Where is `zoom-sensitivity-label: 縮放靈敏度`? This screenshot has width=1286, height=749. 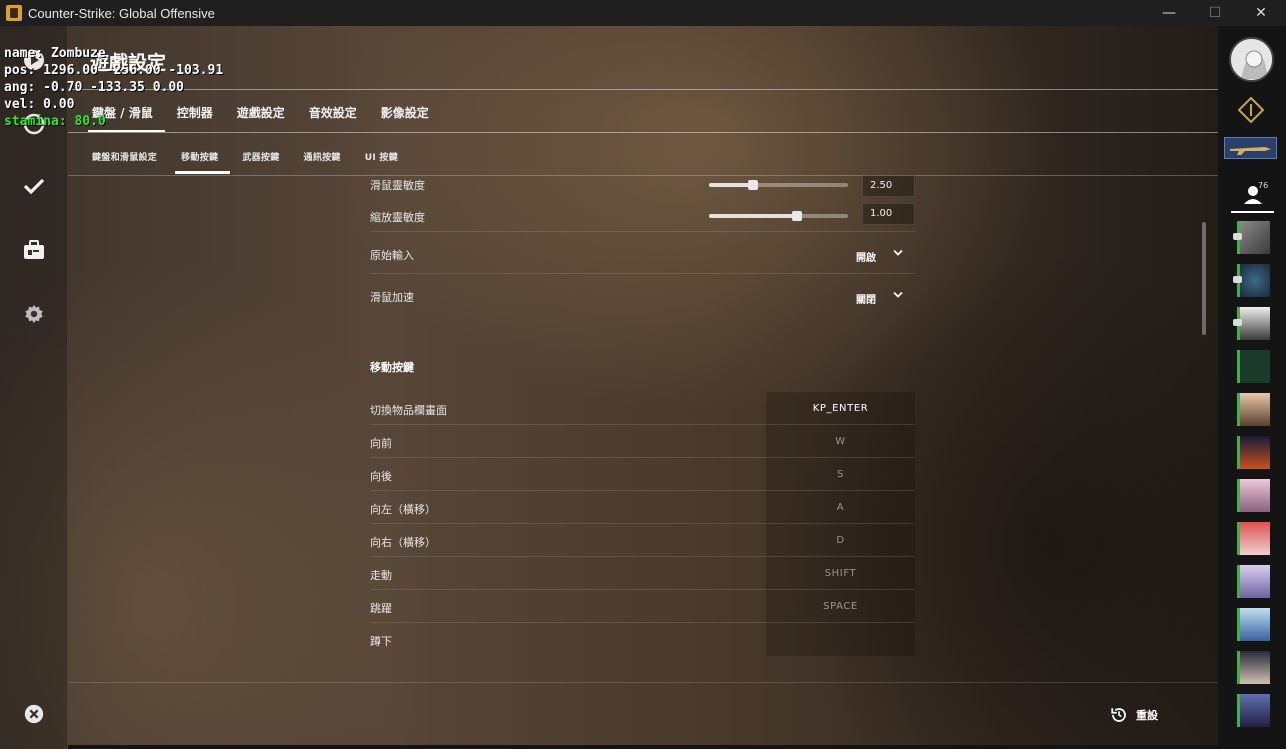 zoom-sensitivity-label: 縮放靈敏度 is located at coordinates (397, 217).